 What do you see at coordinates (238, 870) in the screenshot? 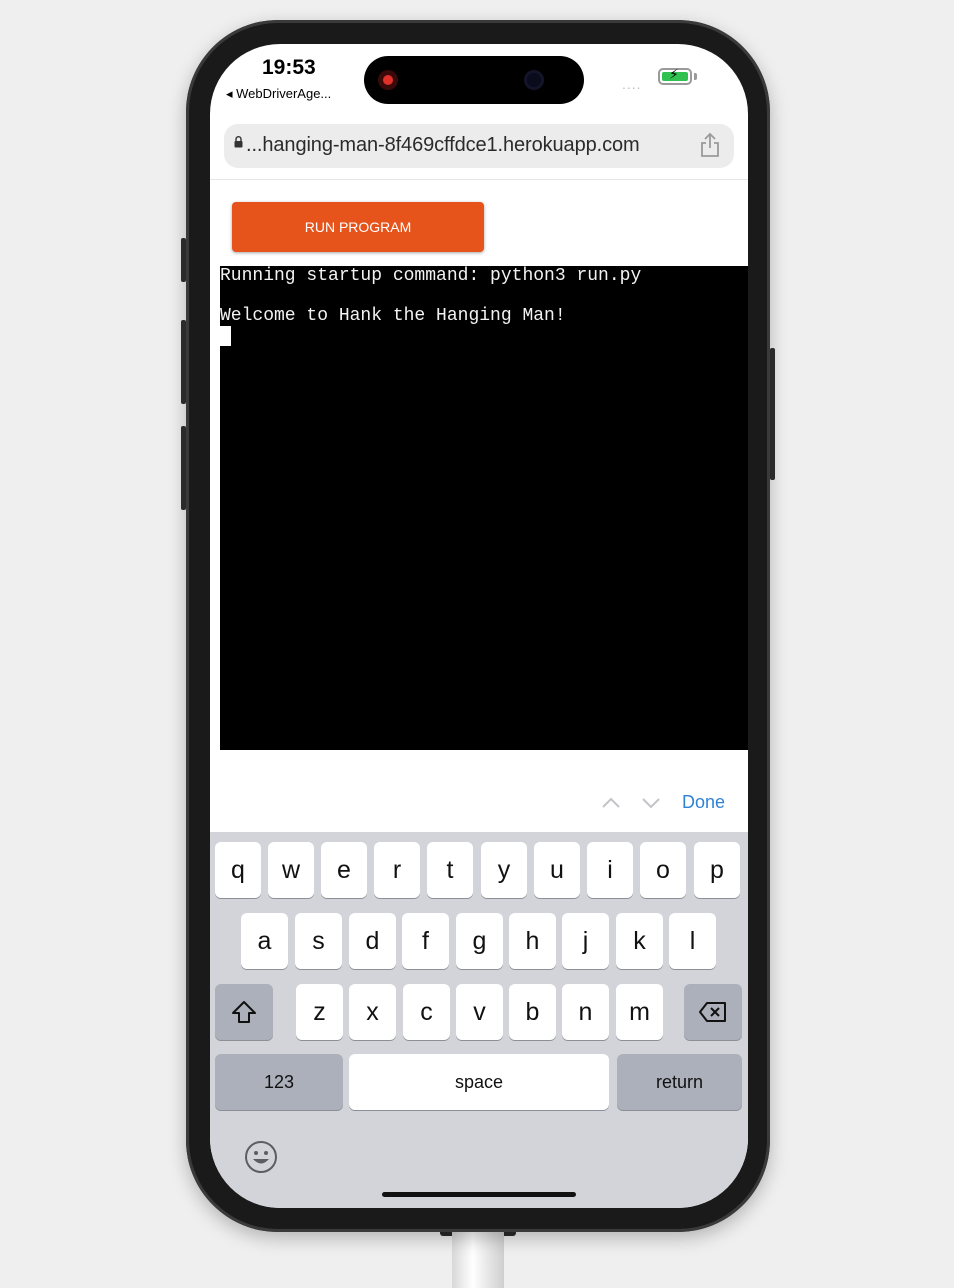
I see `key-q: q` at bounding box center [238, 870].